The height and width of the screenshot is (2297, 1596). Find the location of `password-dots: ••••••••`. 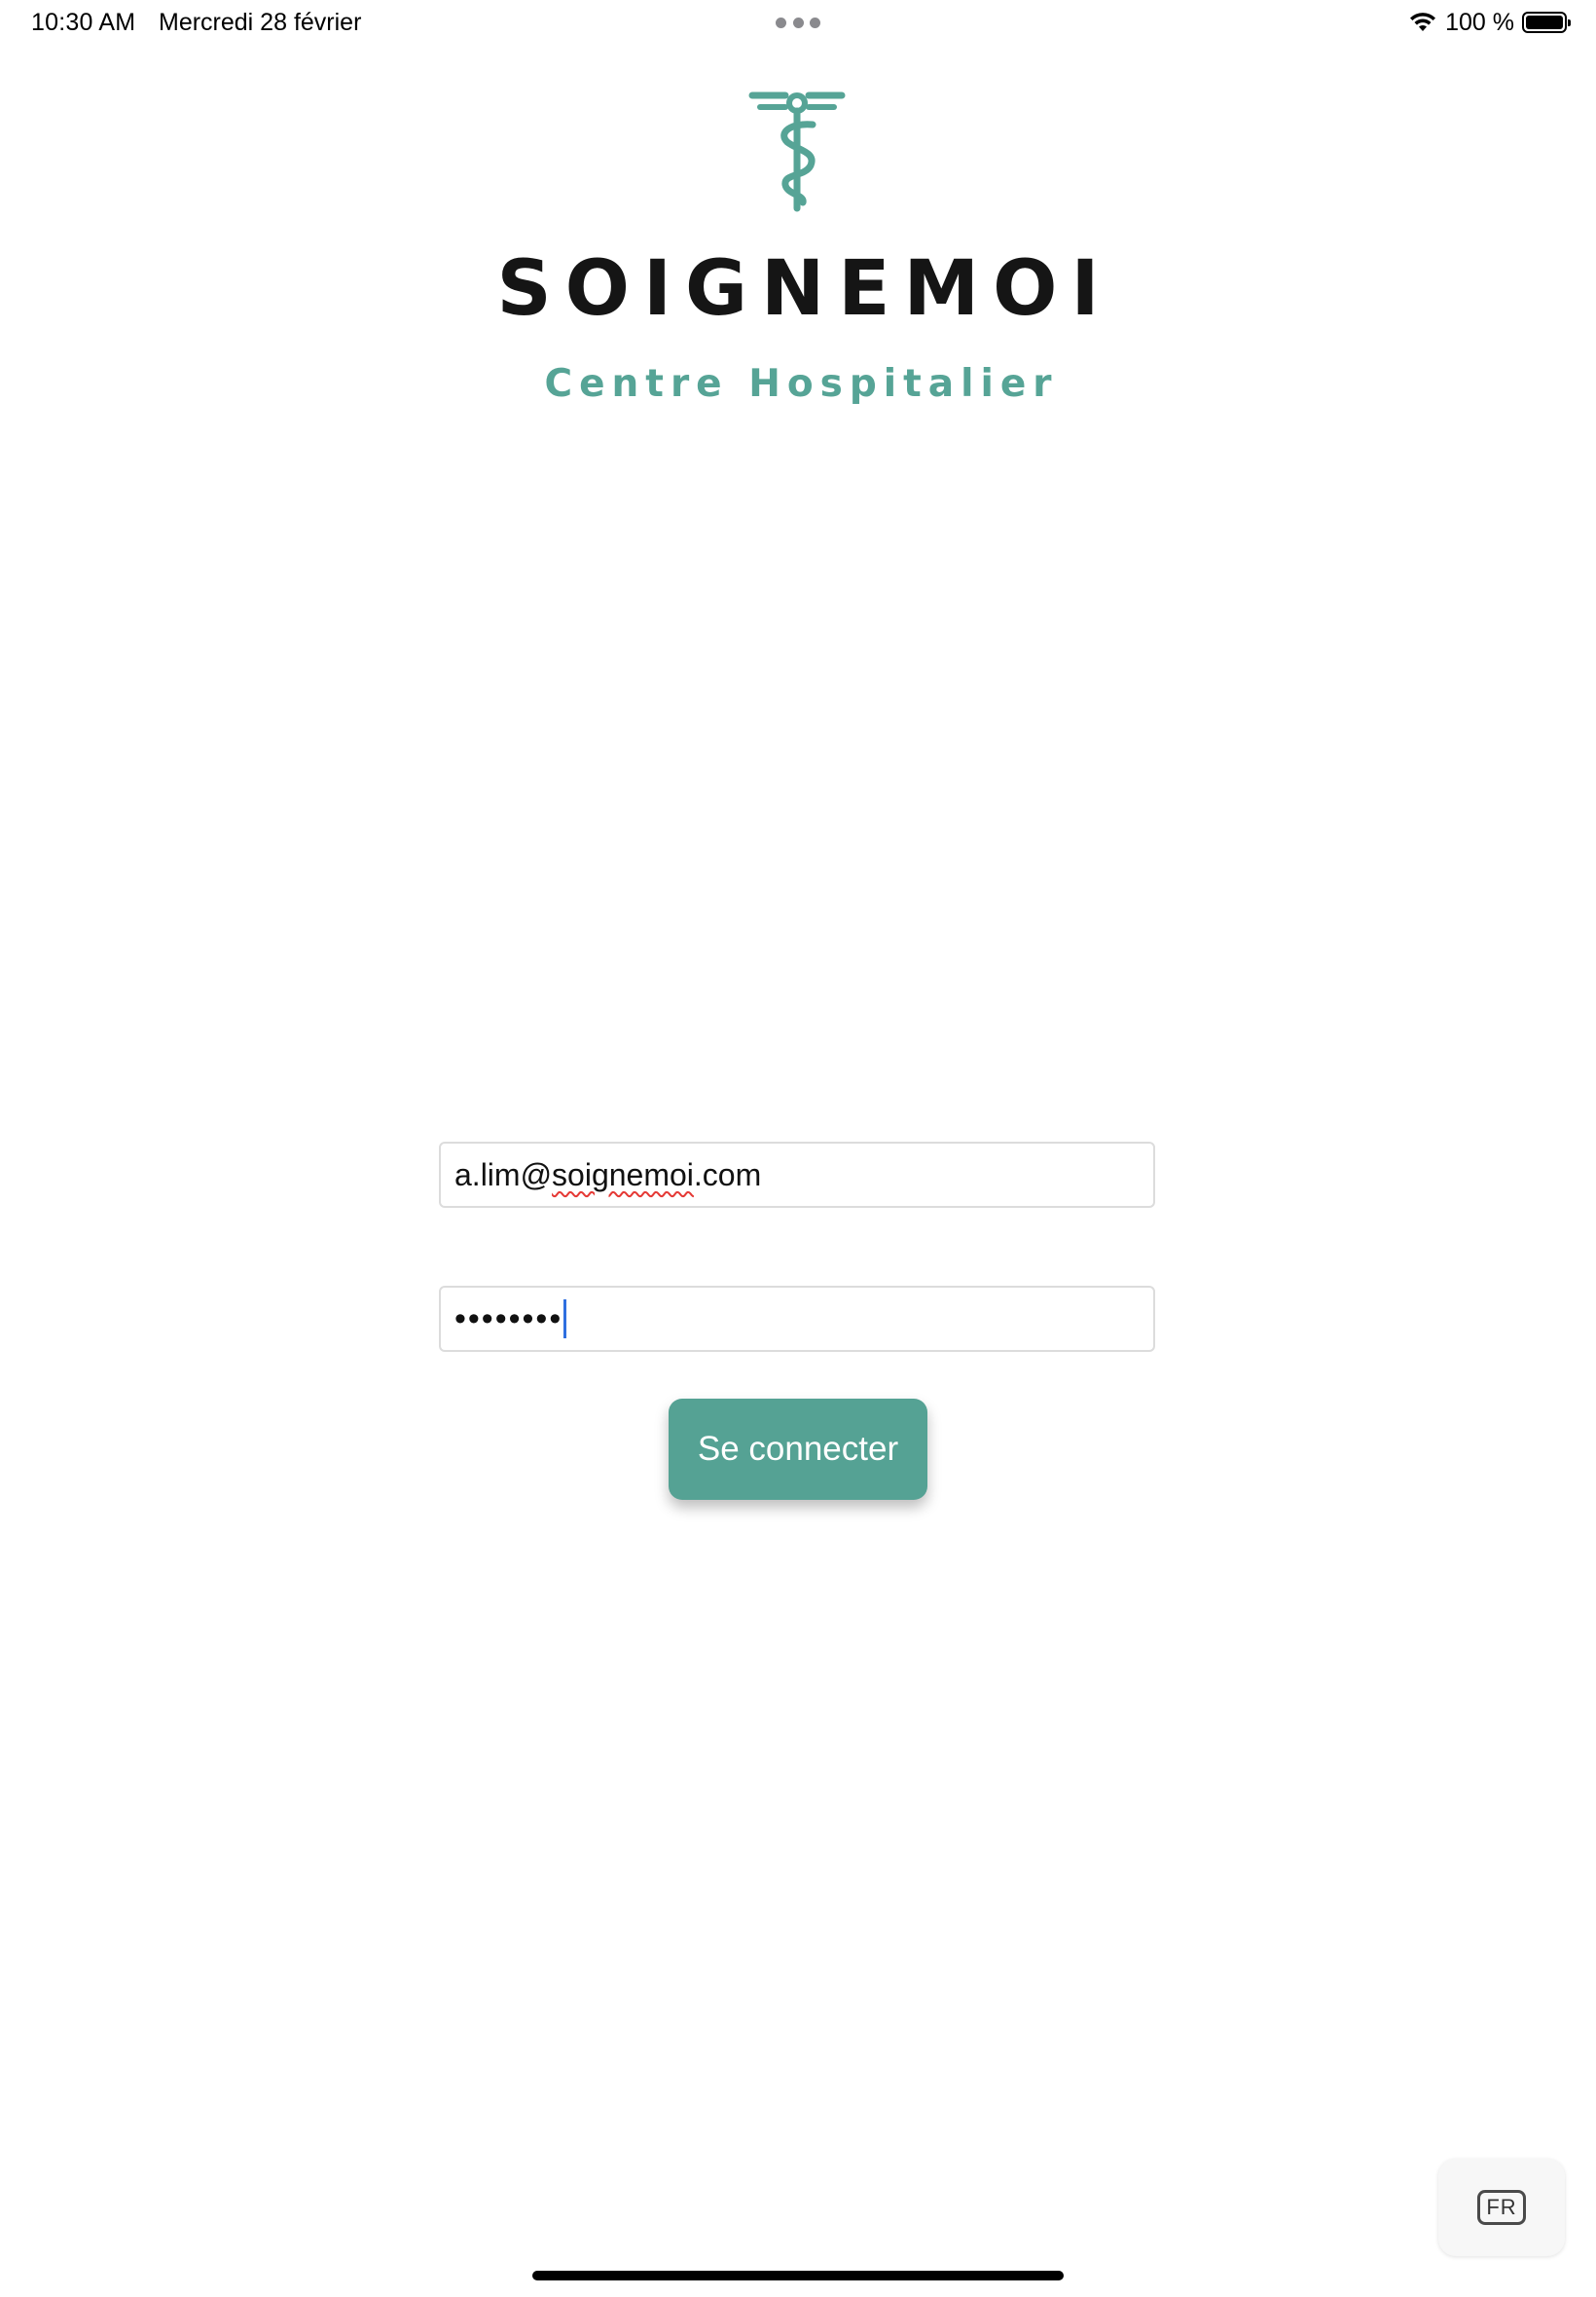

password-dots: •••••••• is located at coordinates (509, 1318).